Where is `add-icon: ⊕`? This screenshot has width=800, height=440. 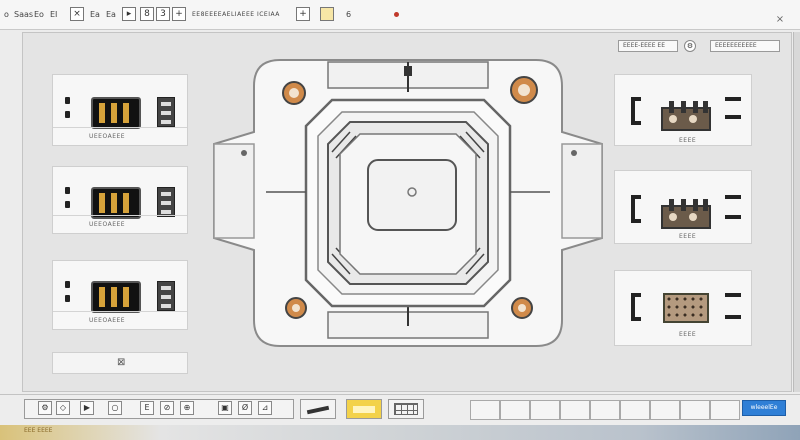 add-icon: ⊕ is located at coordinates (187, 408).